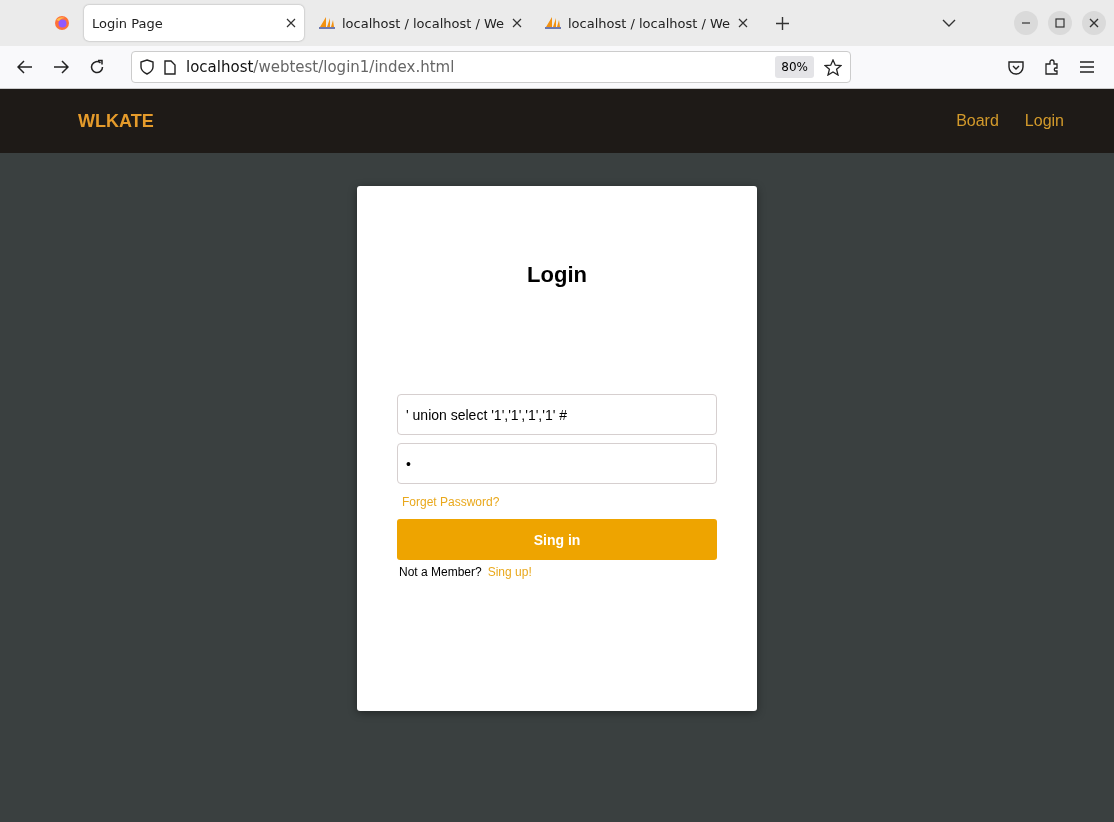 This screenshot has height=822, width=1114. I want to click on username-field: ' union select '1','1','1','1' #, so click(557, 414).